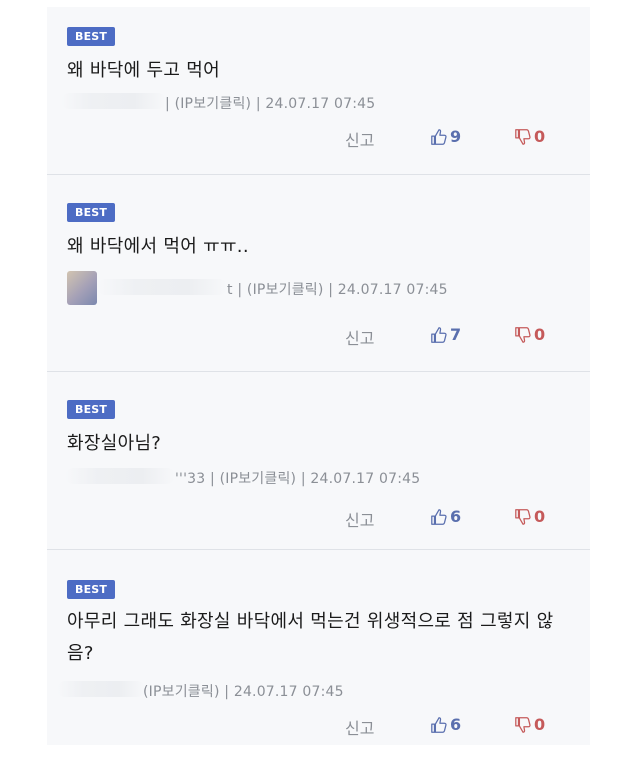  Describe the element at coordinates (456, 136) in the screenshot. I see `like-count: 9` at that location.